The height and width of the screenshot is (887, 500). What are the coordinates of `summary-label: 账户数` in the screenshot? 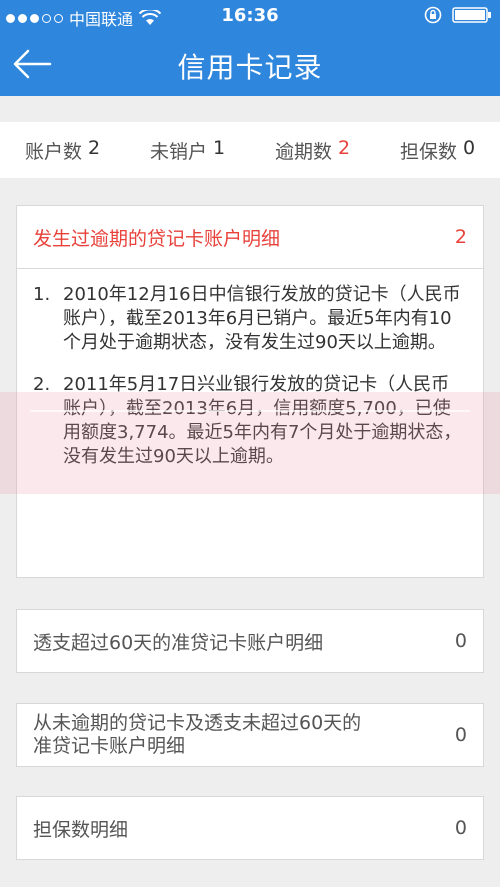 It's located at (53, 151).